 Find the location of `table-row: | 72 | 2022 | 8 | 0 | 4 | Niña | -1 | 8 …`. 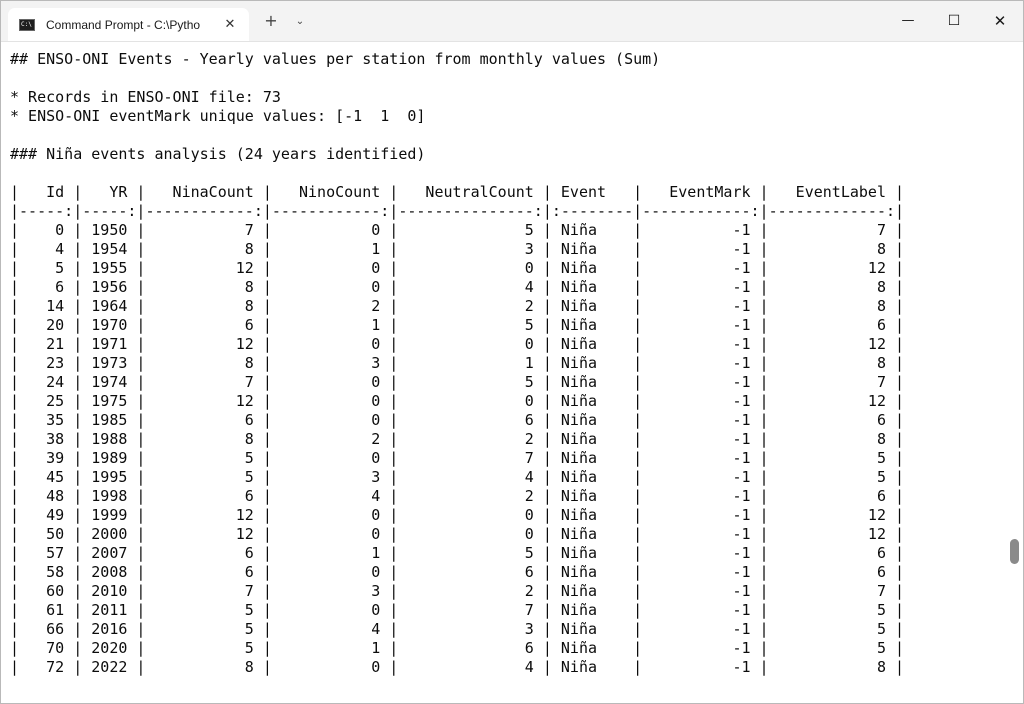

table-row: | 72 | 2022 | 8 | 0 | 4 | Niña | -1 | 8 … is located at coordinates (457, 667).